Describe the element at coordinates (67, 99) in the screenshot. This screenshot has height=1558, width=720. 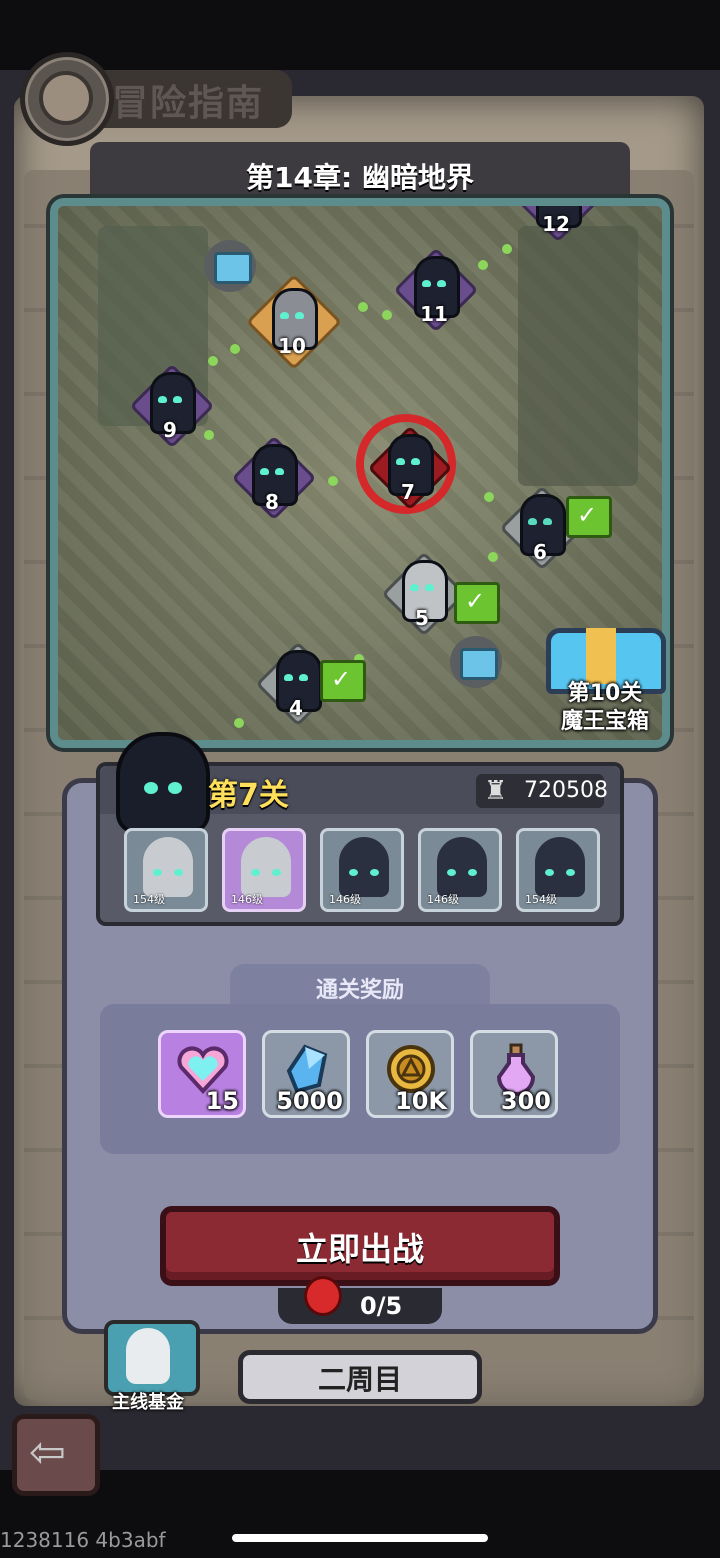
I see `compass-icon` at that location.